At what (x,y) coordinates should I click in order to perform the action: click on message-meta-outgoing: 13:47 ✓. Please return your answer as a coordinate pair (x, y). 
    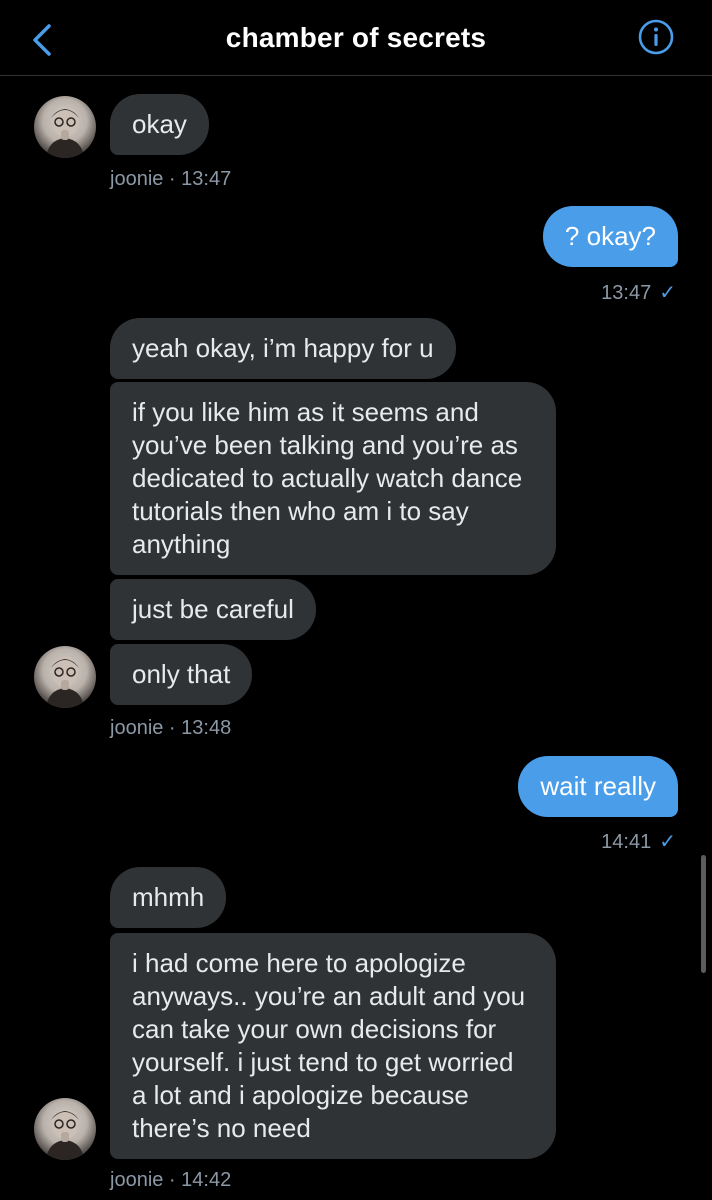
    Looking at the image, I should click on (638, 292).